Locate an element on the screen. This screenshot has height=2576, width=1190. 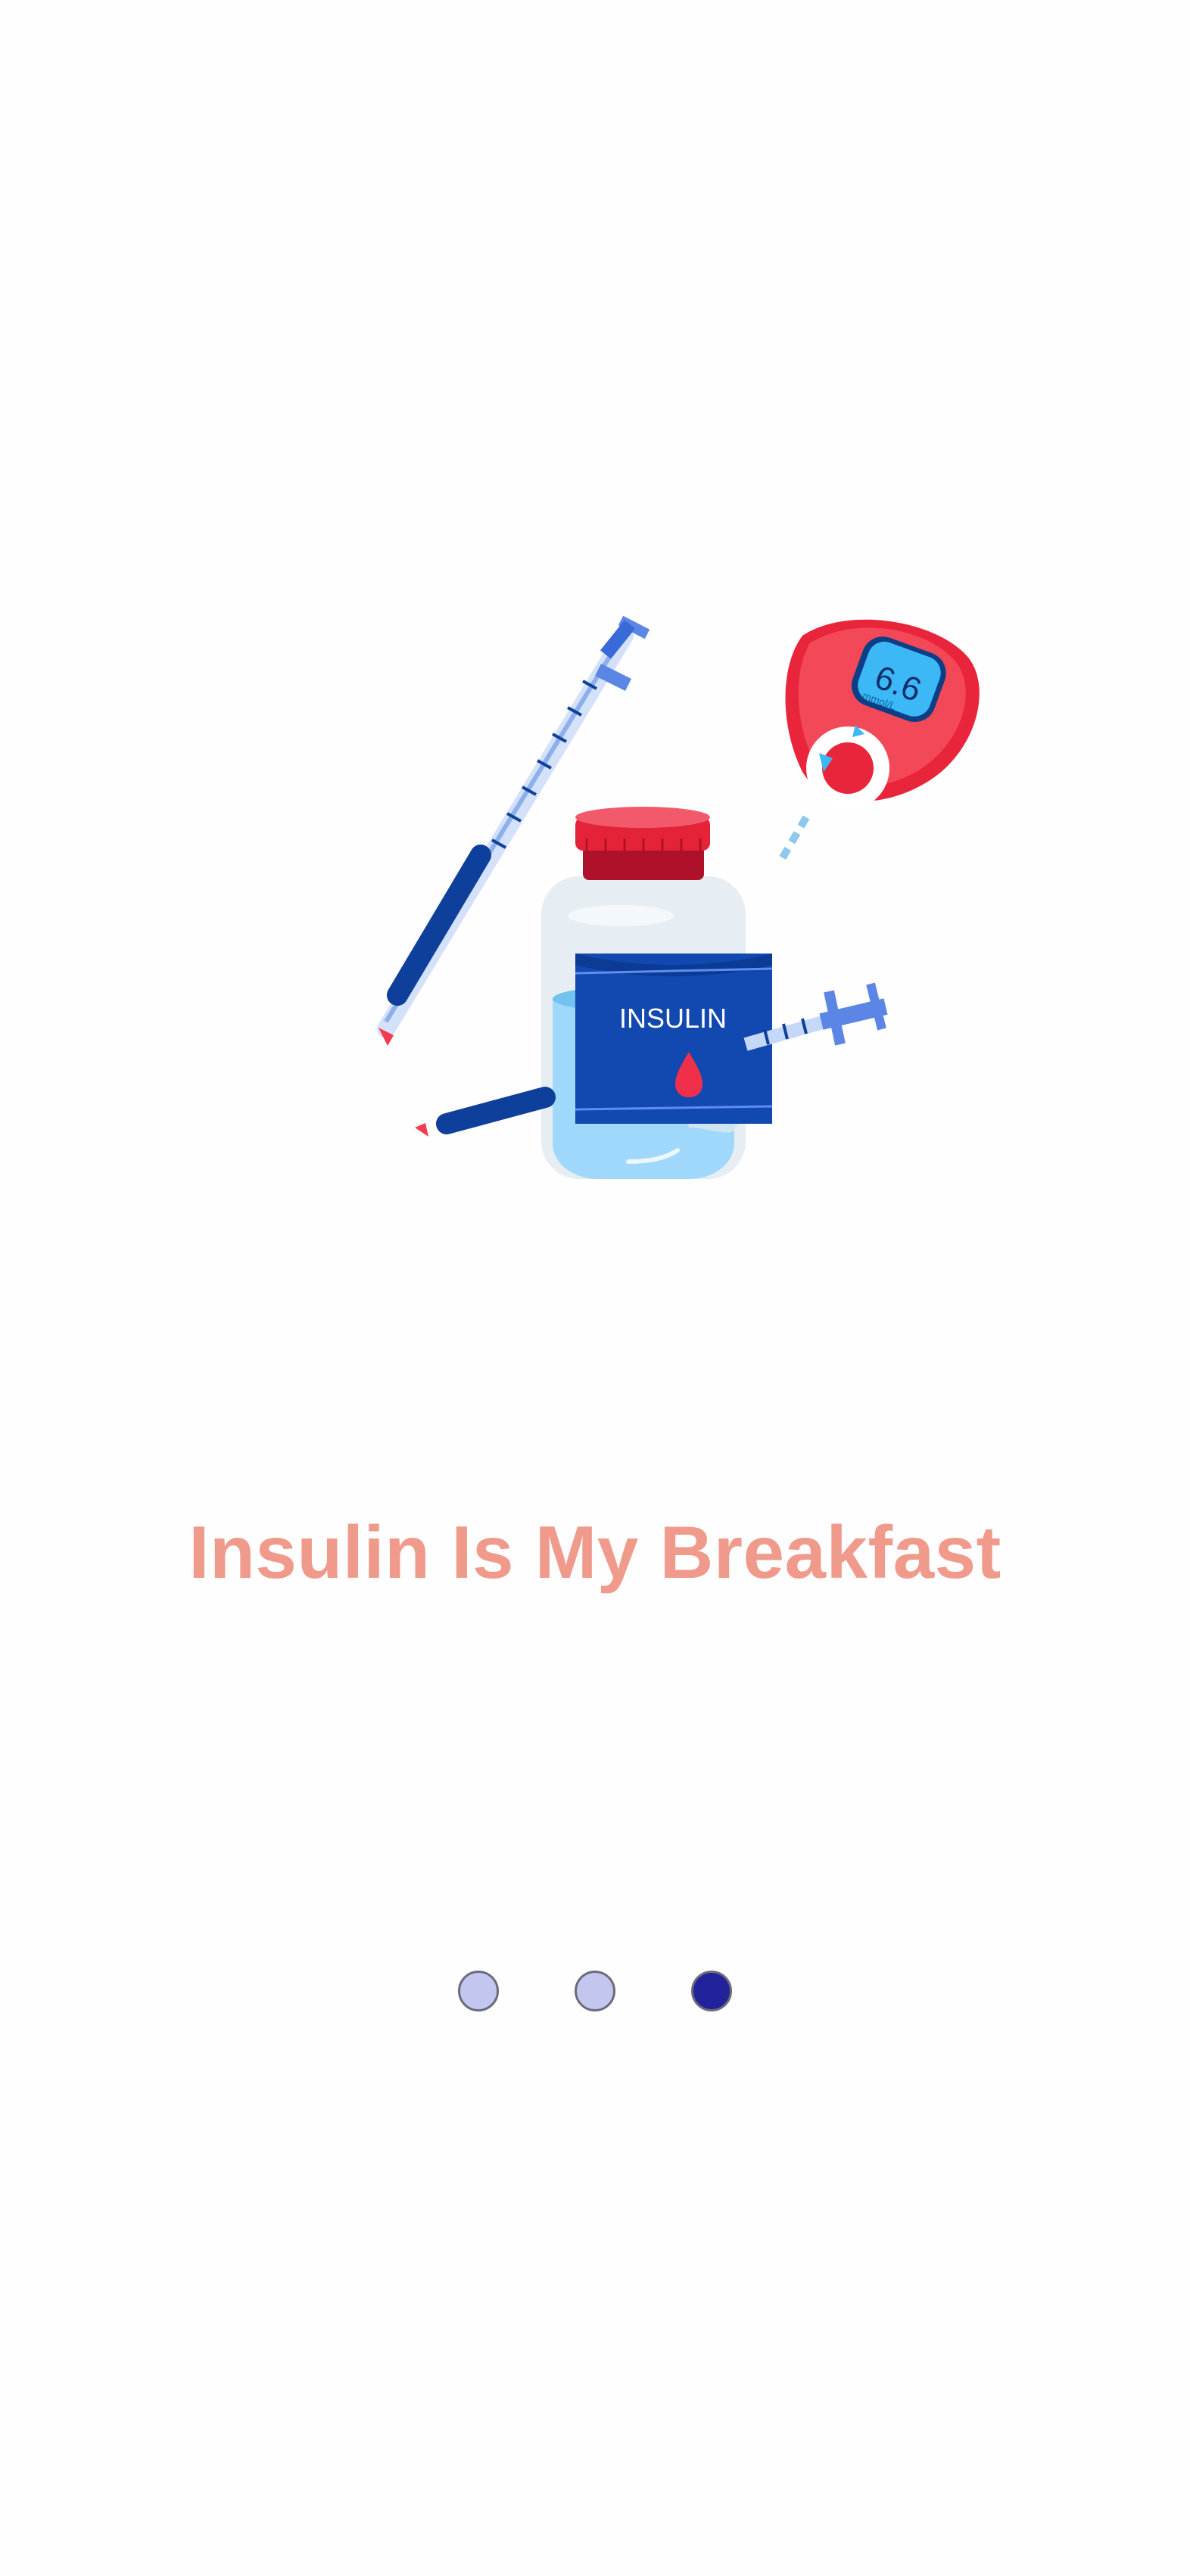
page-indicator is located at coordinates (595, 1991).